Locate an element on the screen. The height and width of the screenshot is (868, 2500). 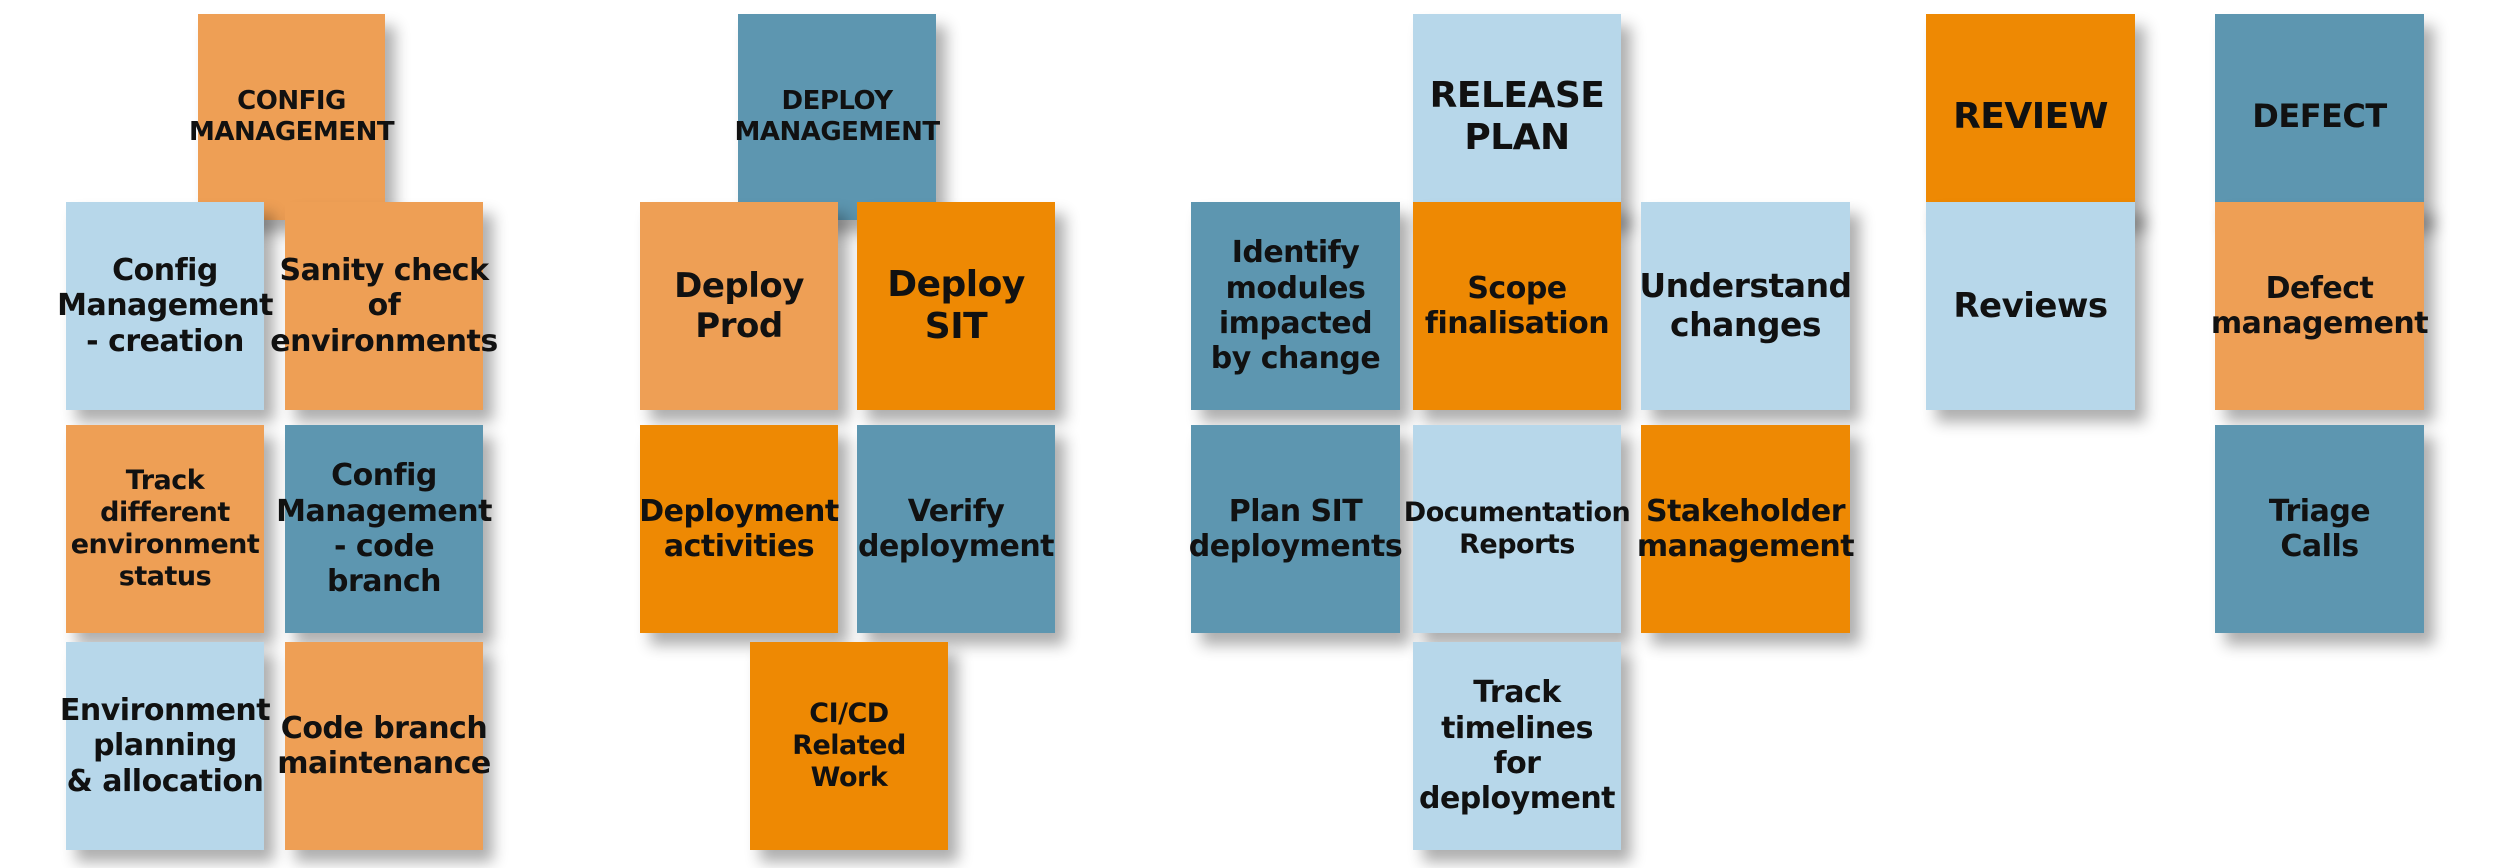
review-header: REVIEW is located at coordinates (2030, 117).